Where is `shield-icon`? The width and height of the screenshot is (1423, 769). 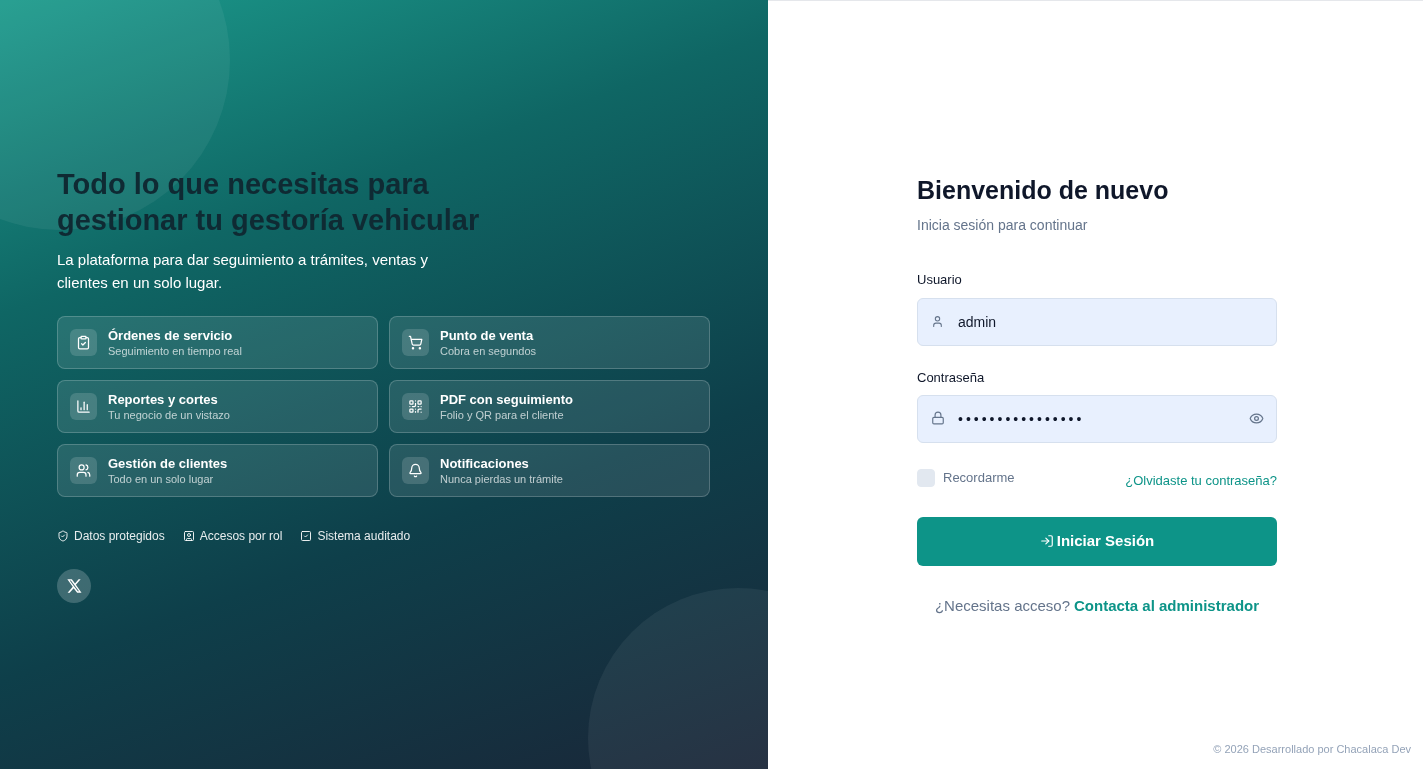
shield-icon is located at coordinates (63, 536).